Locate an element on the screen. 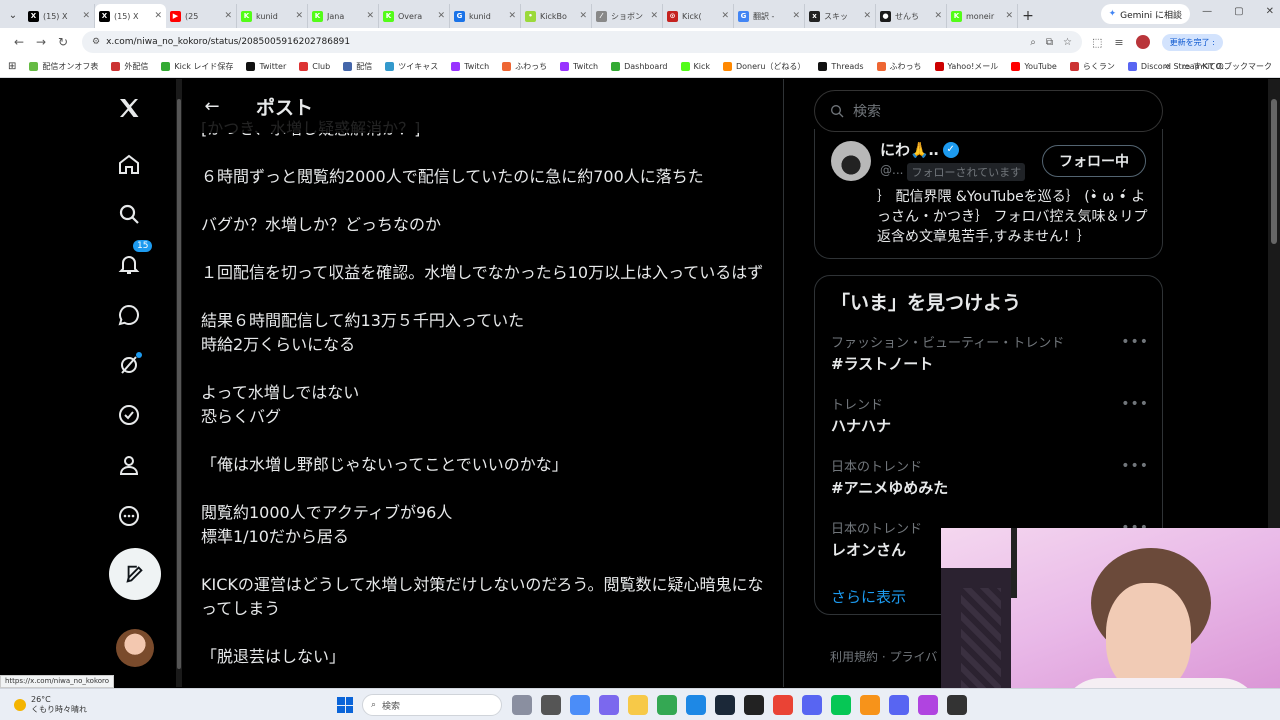 This screenshot has width=1280, height=720. main-scrollbar is located at coordinates (179, 383).